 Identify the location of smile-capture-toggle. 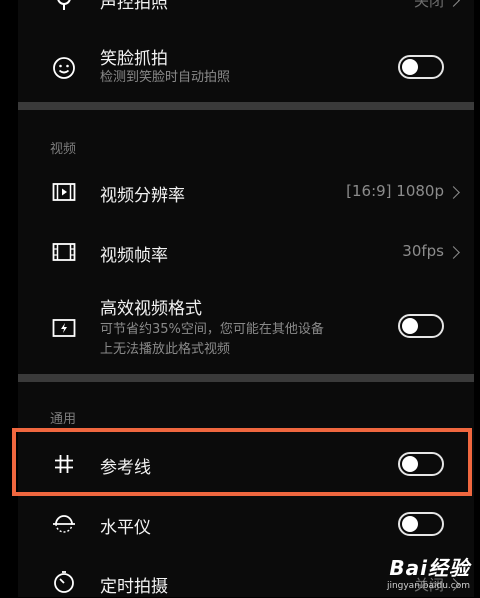
(421, 67).